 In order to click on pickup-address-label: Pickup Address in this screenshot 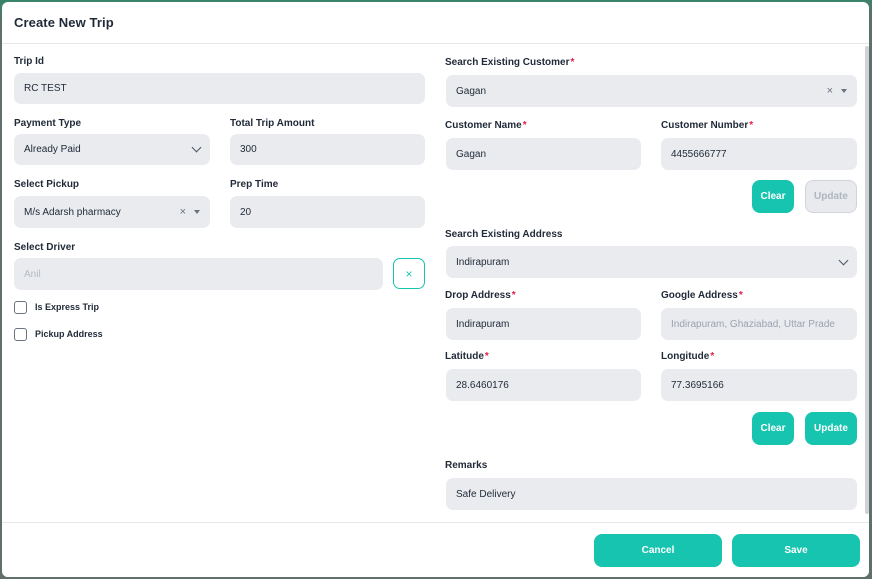, I will do `click(69, 334)`.